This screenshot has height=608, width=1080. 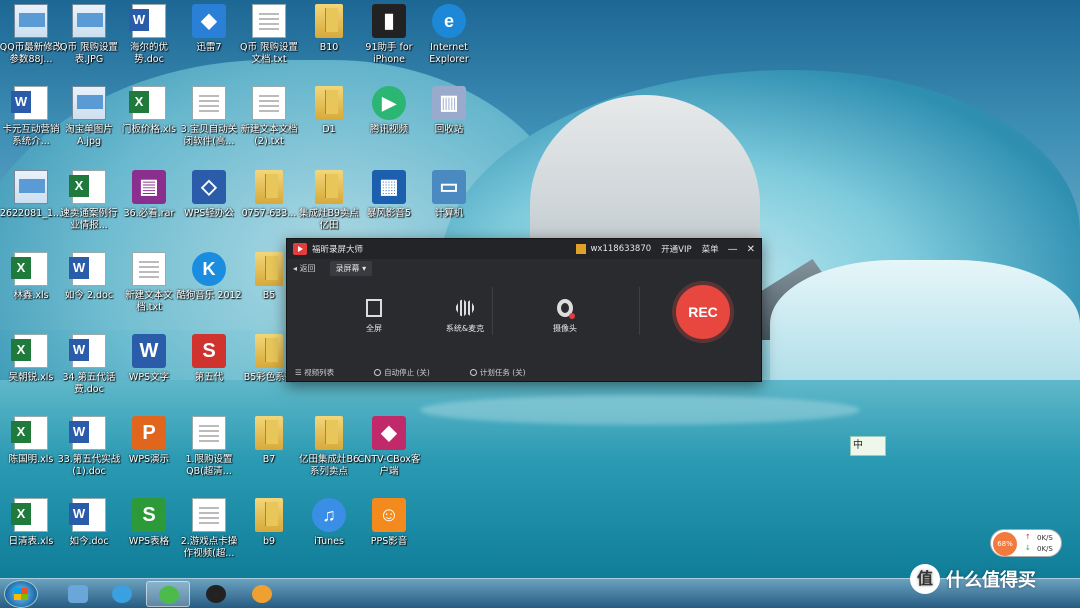 What do you see at coordinates (524, 249) in the screenshot?
I see `recorder-titlebar: 福昕录屏大师 wx118633870 开通VIP 菜单 — ✕` at bounding box center [524, 249].